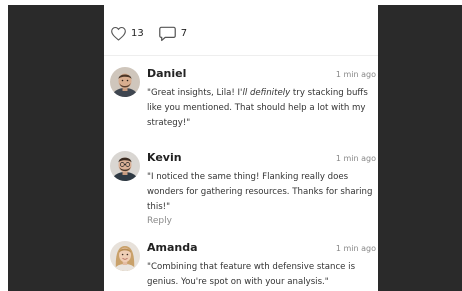 This screenshot has width=462, height=291. I want to click on comment-author: Amanda, so click(172, 247).